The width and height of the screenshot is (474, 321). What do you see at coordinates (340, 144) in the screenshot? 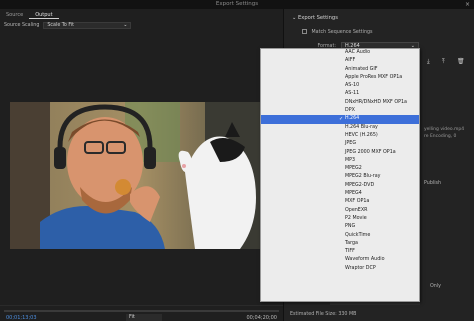
I see `format-option: JPEG` at bounding box center [340, 144].